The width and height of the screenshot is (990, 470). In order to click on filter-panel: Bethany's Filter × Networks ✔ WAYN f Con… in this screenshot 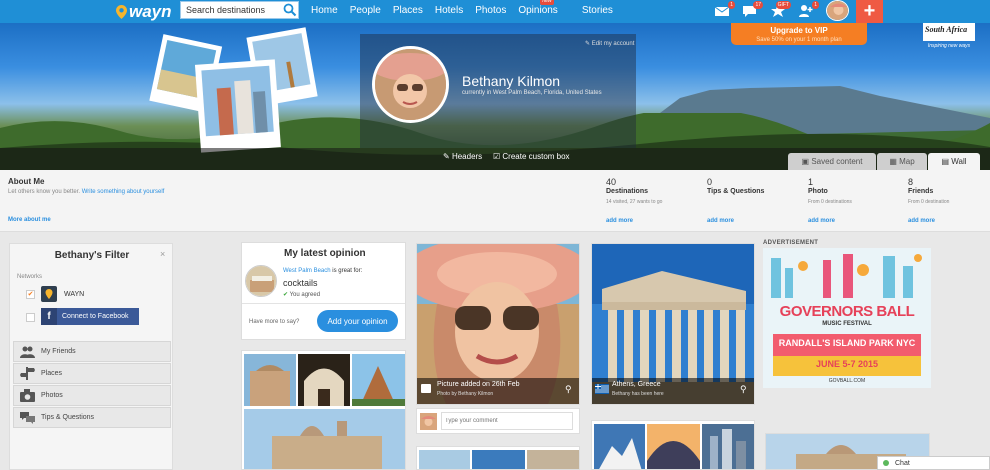, I will do `click(91, 356)`.